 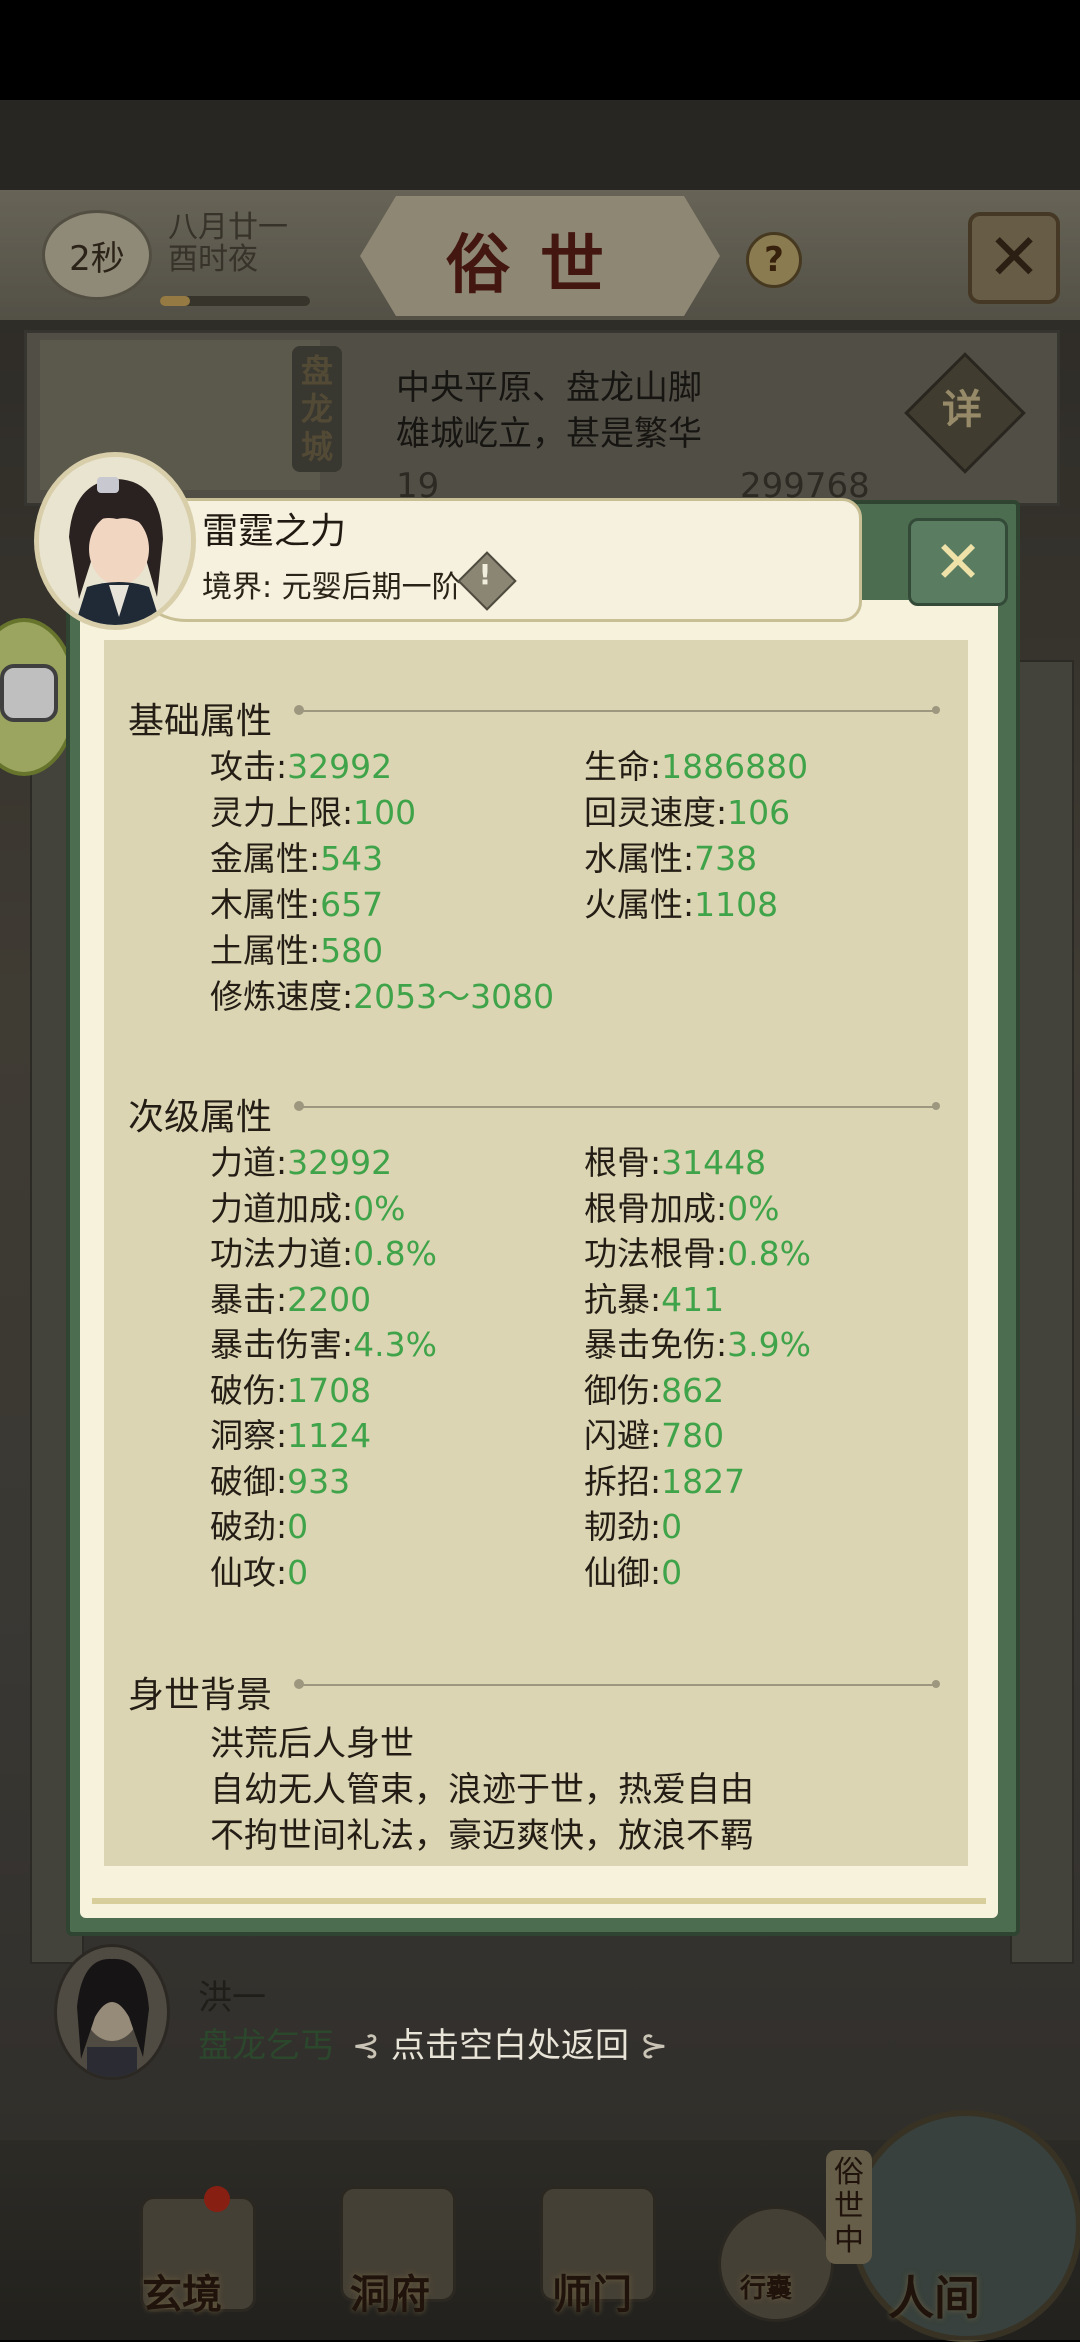 What do you see at coordinates (249, 1526) in the screenshot?
I see `stat-label: 破劲:` at bounding box center [249, 1526].